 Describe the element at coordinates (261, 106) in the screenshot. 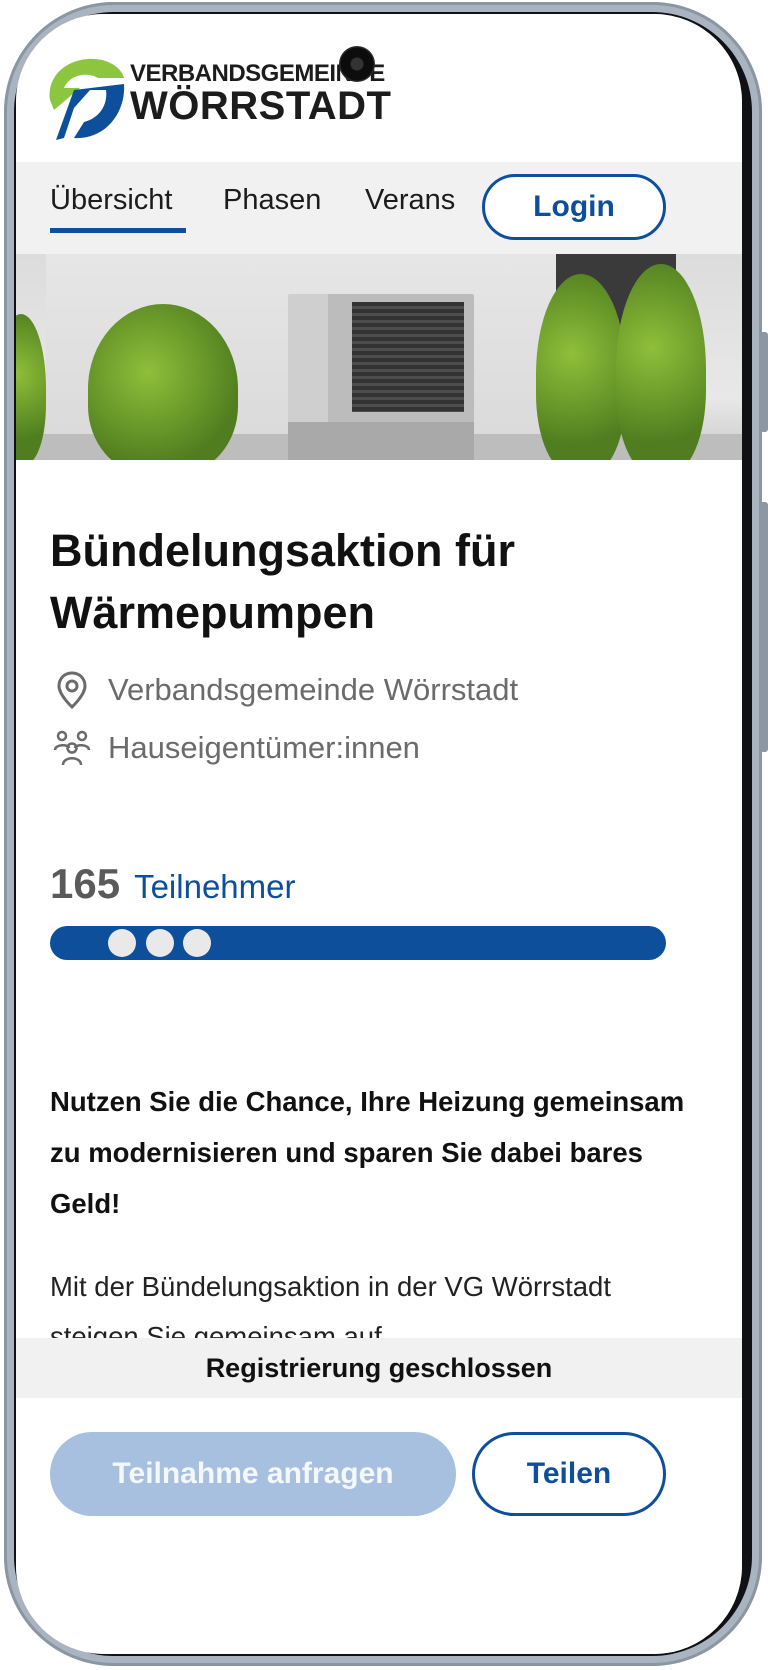

I see `logo-title: WÖRRSTADT` at that location.